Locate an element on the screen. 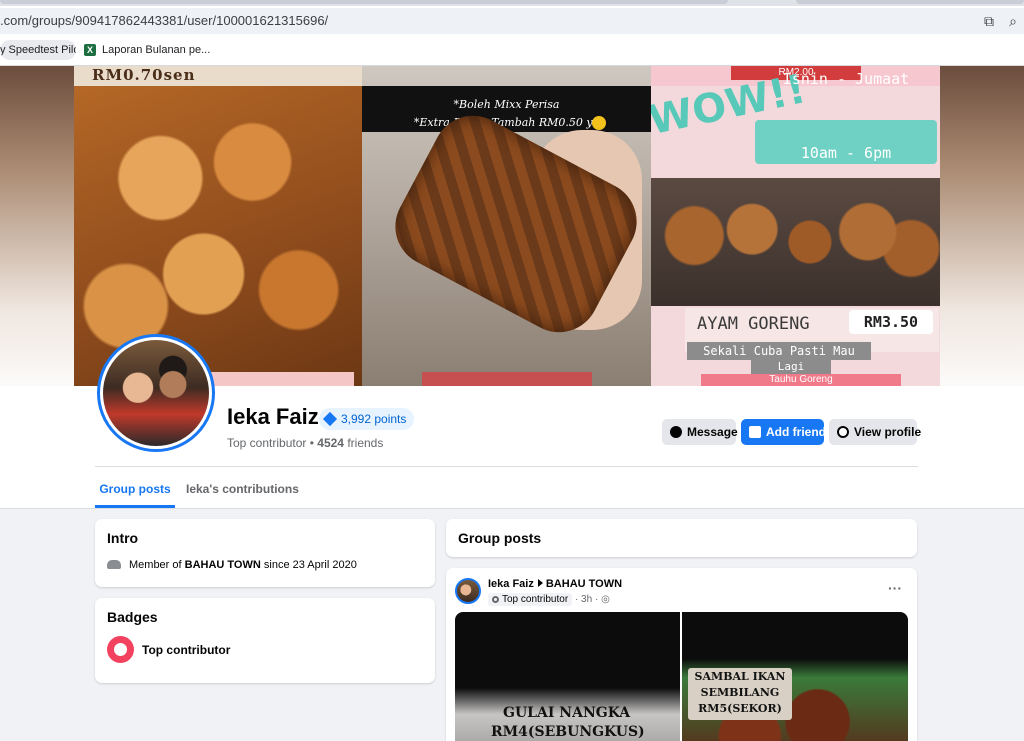 Image resolution: width=1024 pixels, height=741 pixels. post-meta: Top contributor · 3h · ◎ is located at coordinates (549, 599).